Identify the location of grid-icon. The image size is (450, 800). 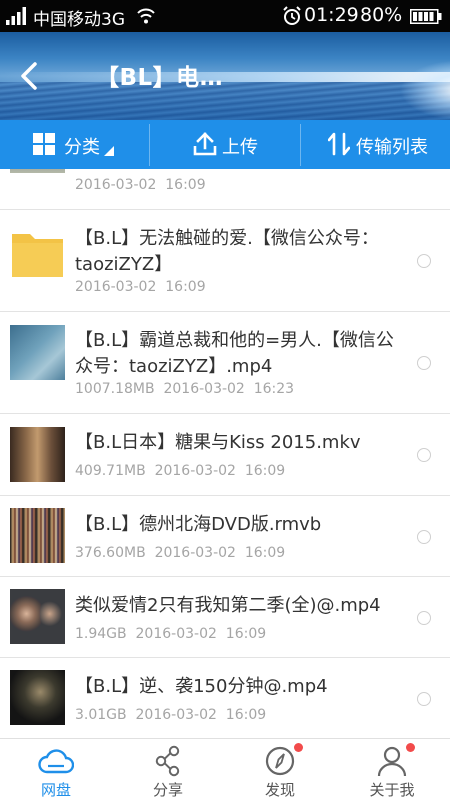
(44, 144).